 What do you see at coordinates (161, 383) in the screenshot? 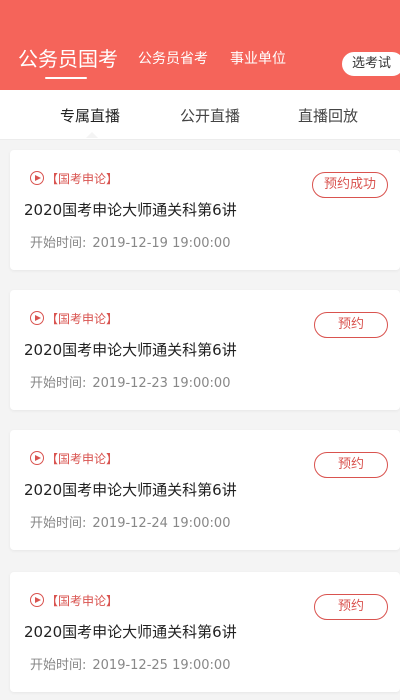
I see `start-time-value: 2019-12-23 19:00:00` at bounding box center [161, 383].